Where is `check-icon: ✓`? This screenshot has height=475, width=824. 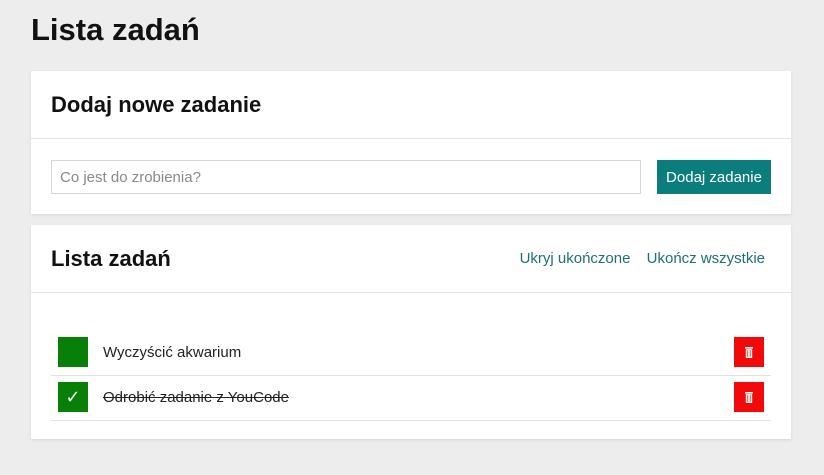 check-icon: ✓ is located at coordinates (73, 397).